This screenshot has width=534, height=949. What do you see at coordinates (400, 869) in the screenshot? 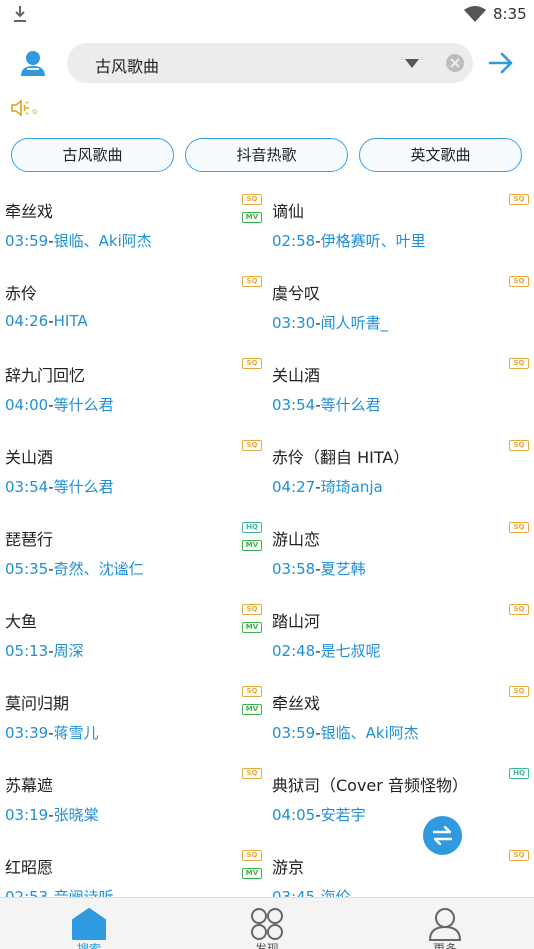
I see `song-item: 游京 03:45-海伦 SQ` at bounding box center [400, 869].